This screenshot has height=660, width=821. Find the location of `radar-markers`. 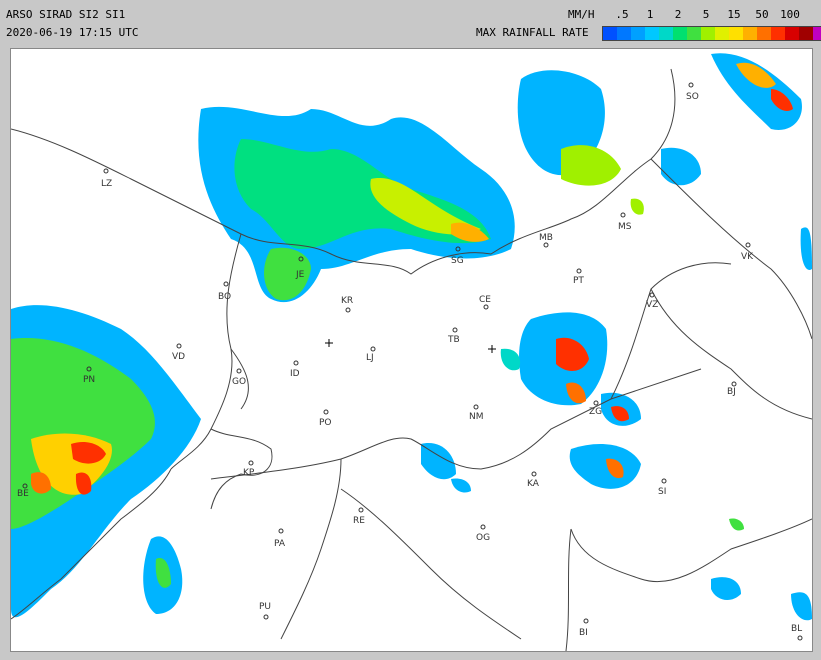

radar-markers is located at coordinates (410, 346).